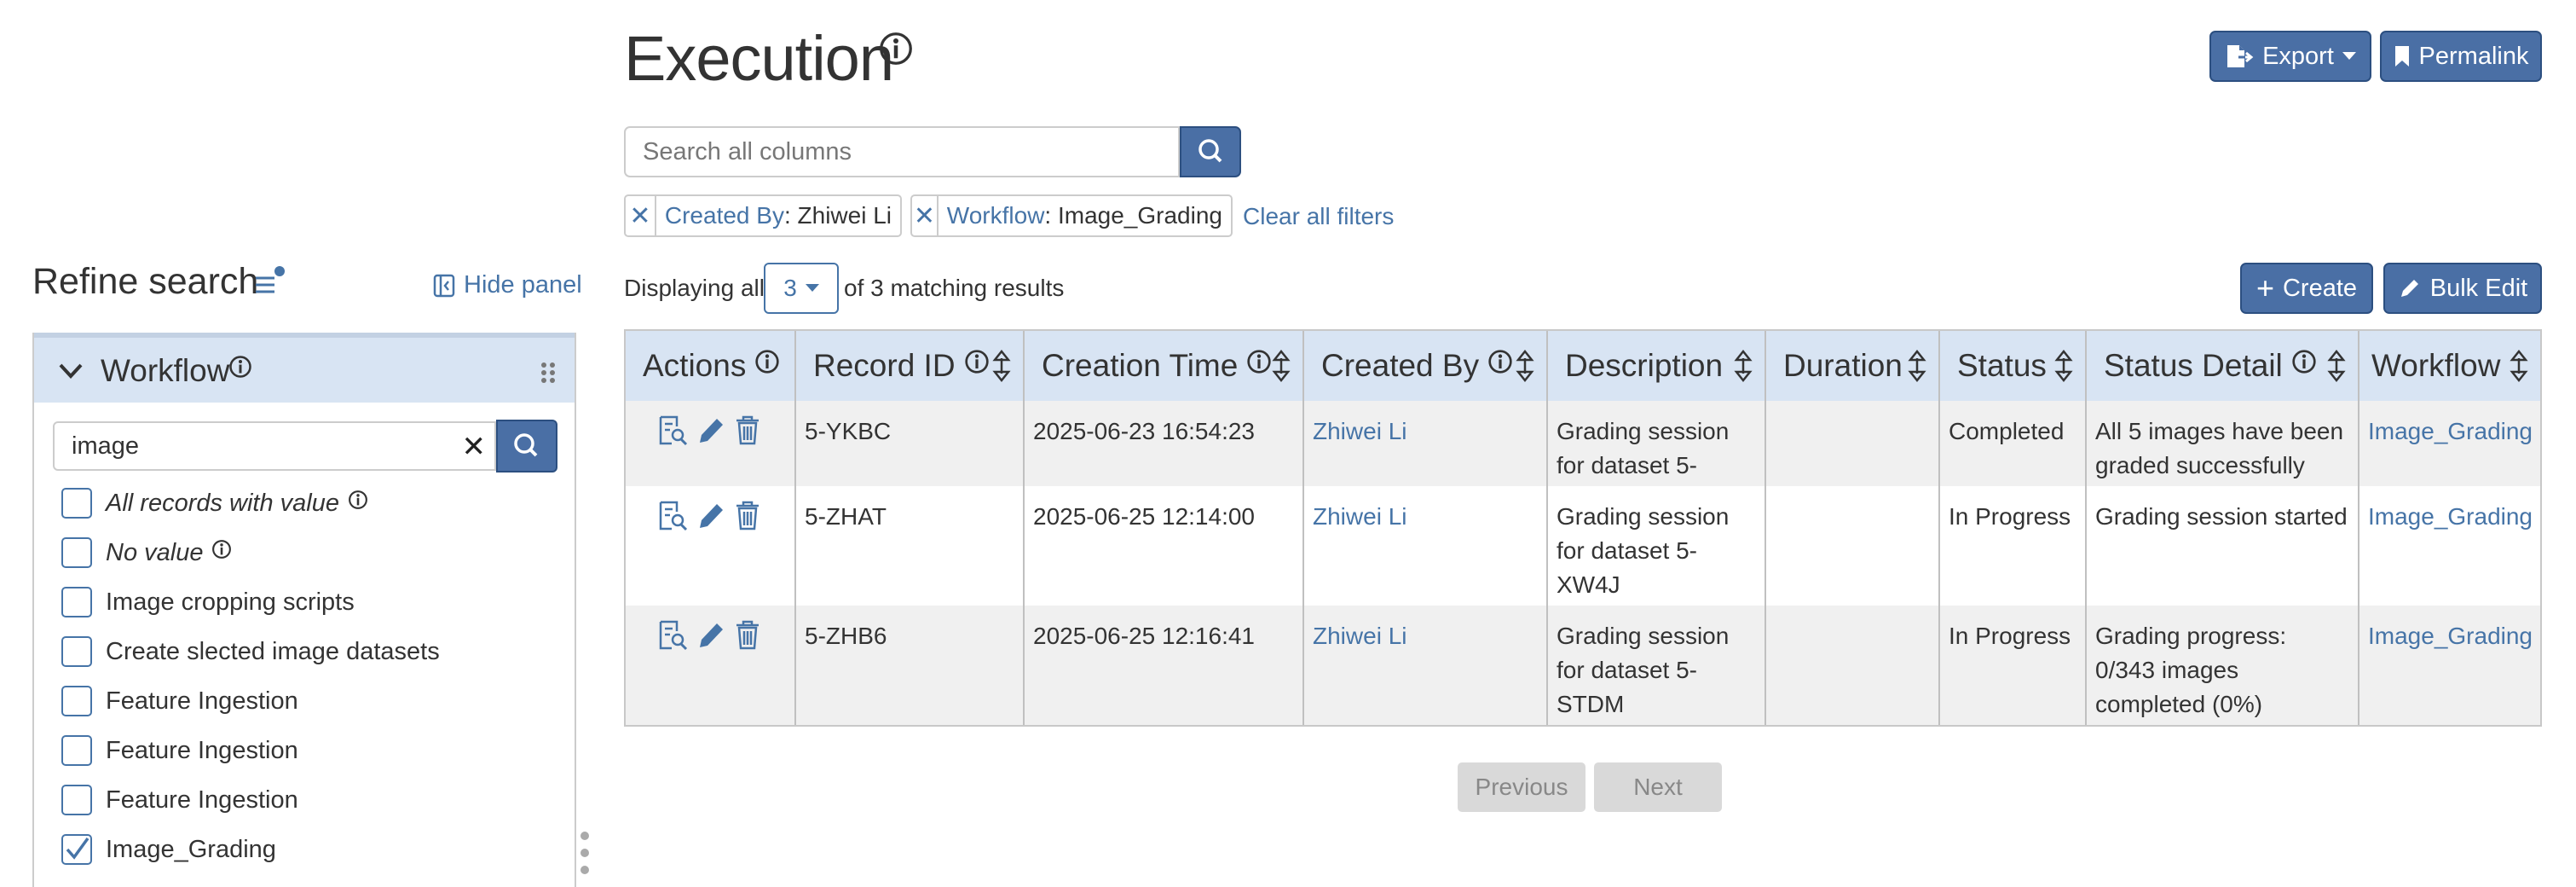 The width and height of the screenshot is (2576, 887). What do you see at coordinates (76, 849) in the screenshot?
I see `facet-checkbox-checked` at bounding box center [76, 849].